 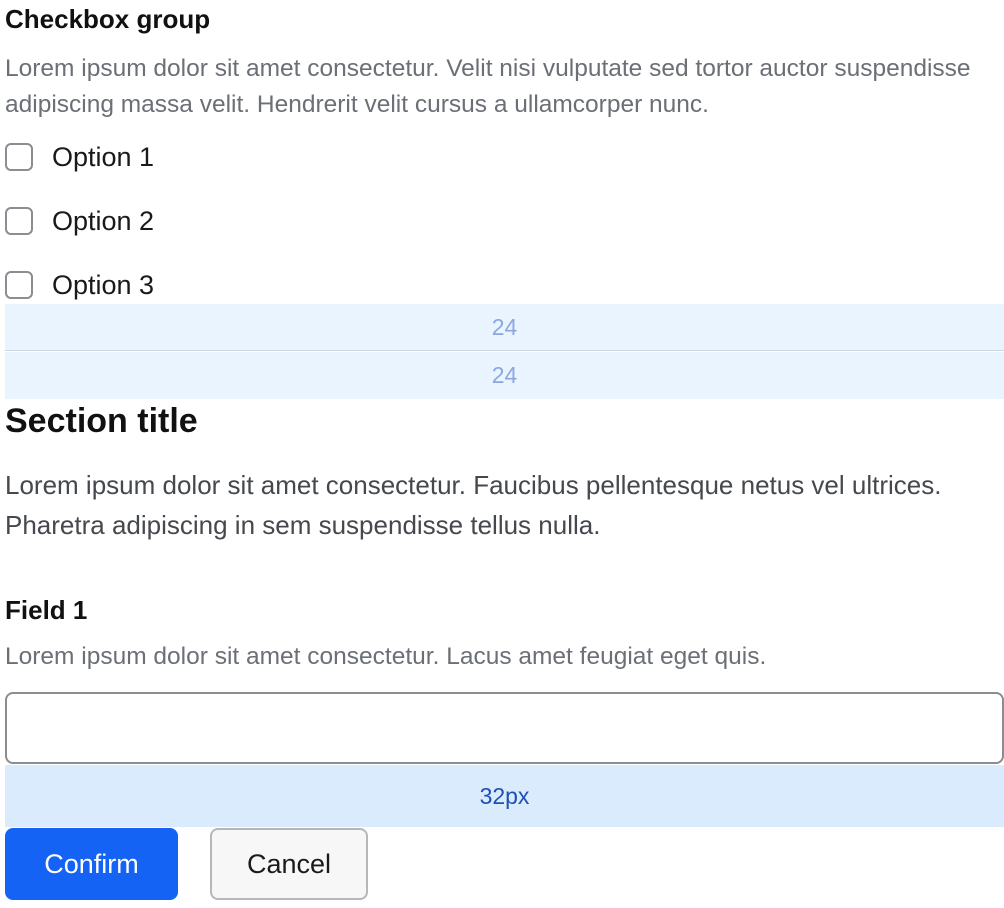 What do you see at coordinates (103, 220) in the screenshot?
I see `checkbox-label: Option 2` at bounding box center [103, 220].